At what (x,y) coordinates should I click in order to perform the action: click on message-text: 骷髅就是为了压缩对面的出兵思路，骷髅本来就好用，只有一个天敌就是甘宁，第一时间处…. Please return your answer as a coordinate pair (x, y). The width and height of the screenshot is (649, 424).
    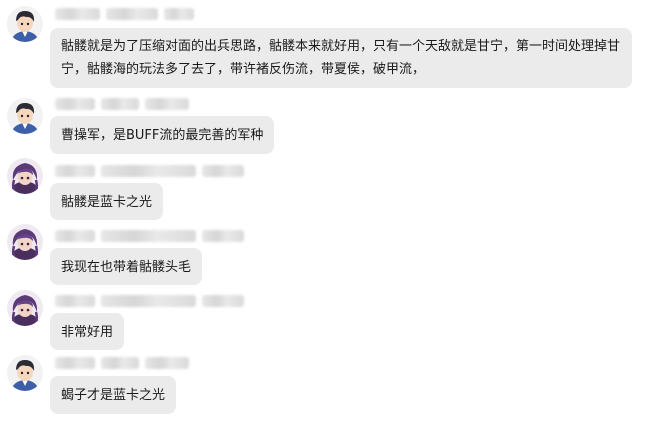
    Looking at the image, I should click on (341, 58).